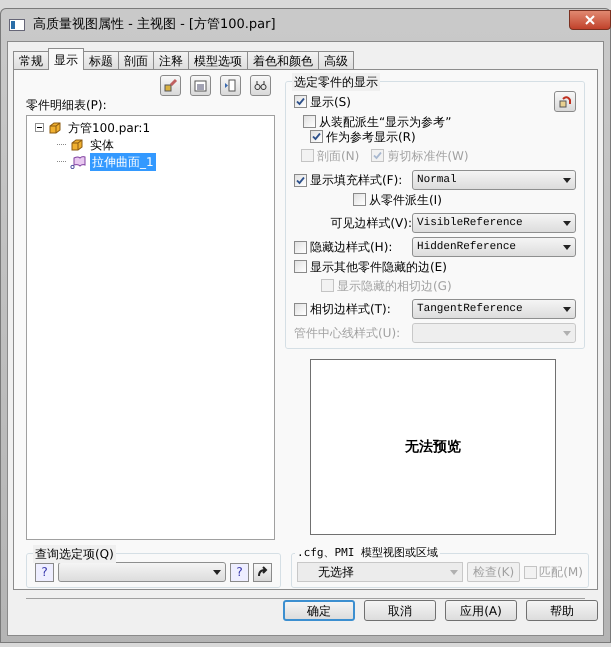  Describe the element at coordinates (230, 85) in the screenshot. I see `list-icon` at that location.